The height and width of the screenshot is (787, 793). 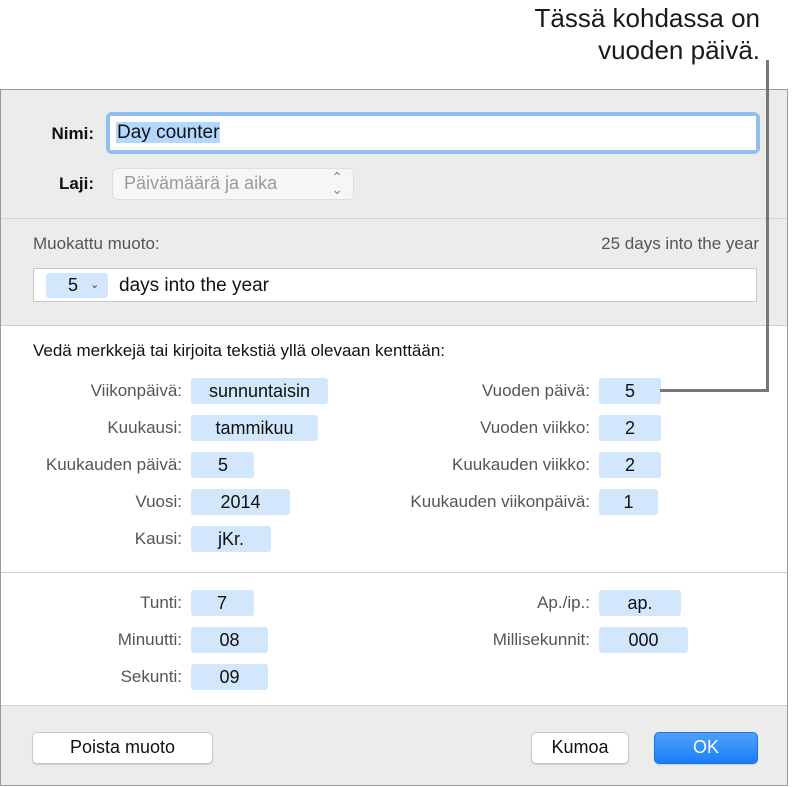 What do you see at coordinates (229, 677) in the screenshot?
I see `token-second: 09` at bounding box center [229, 677].